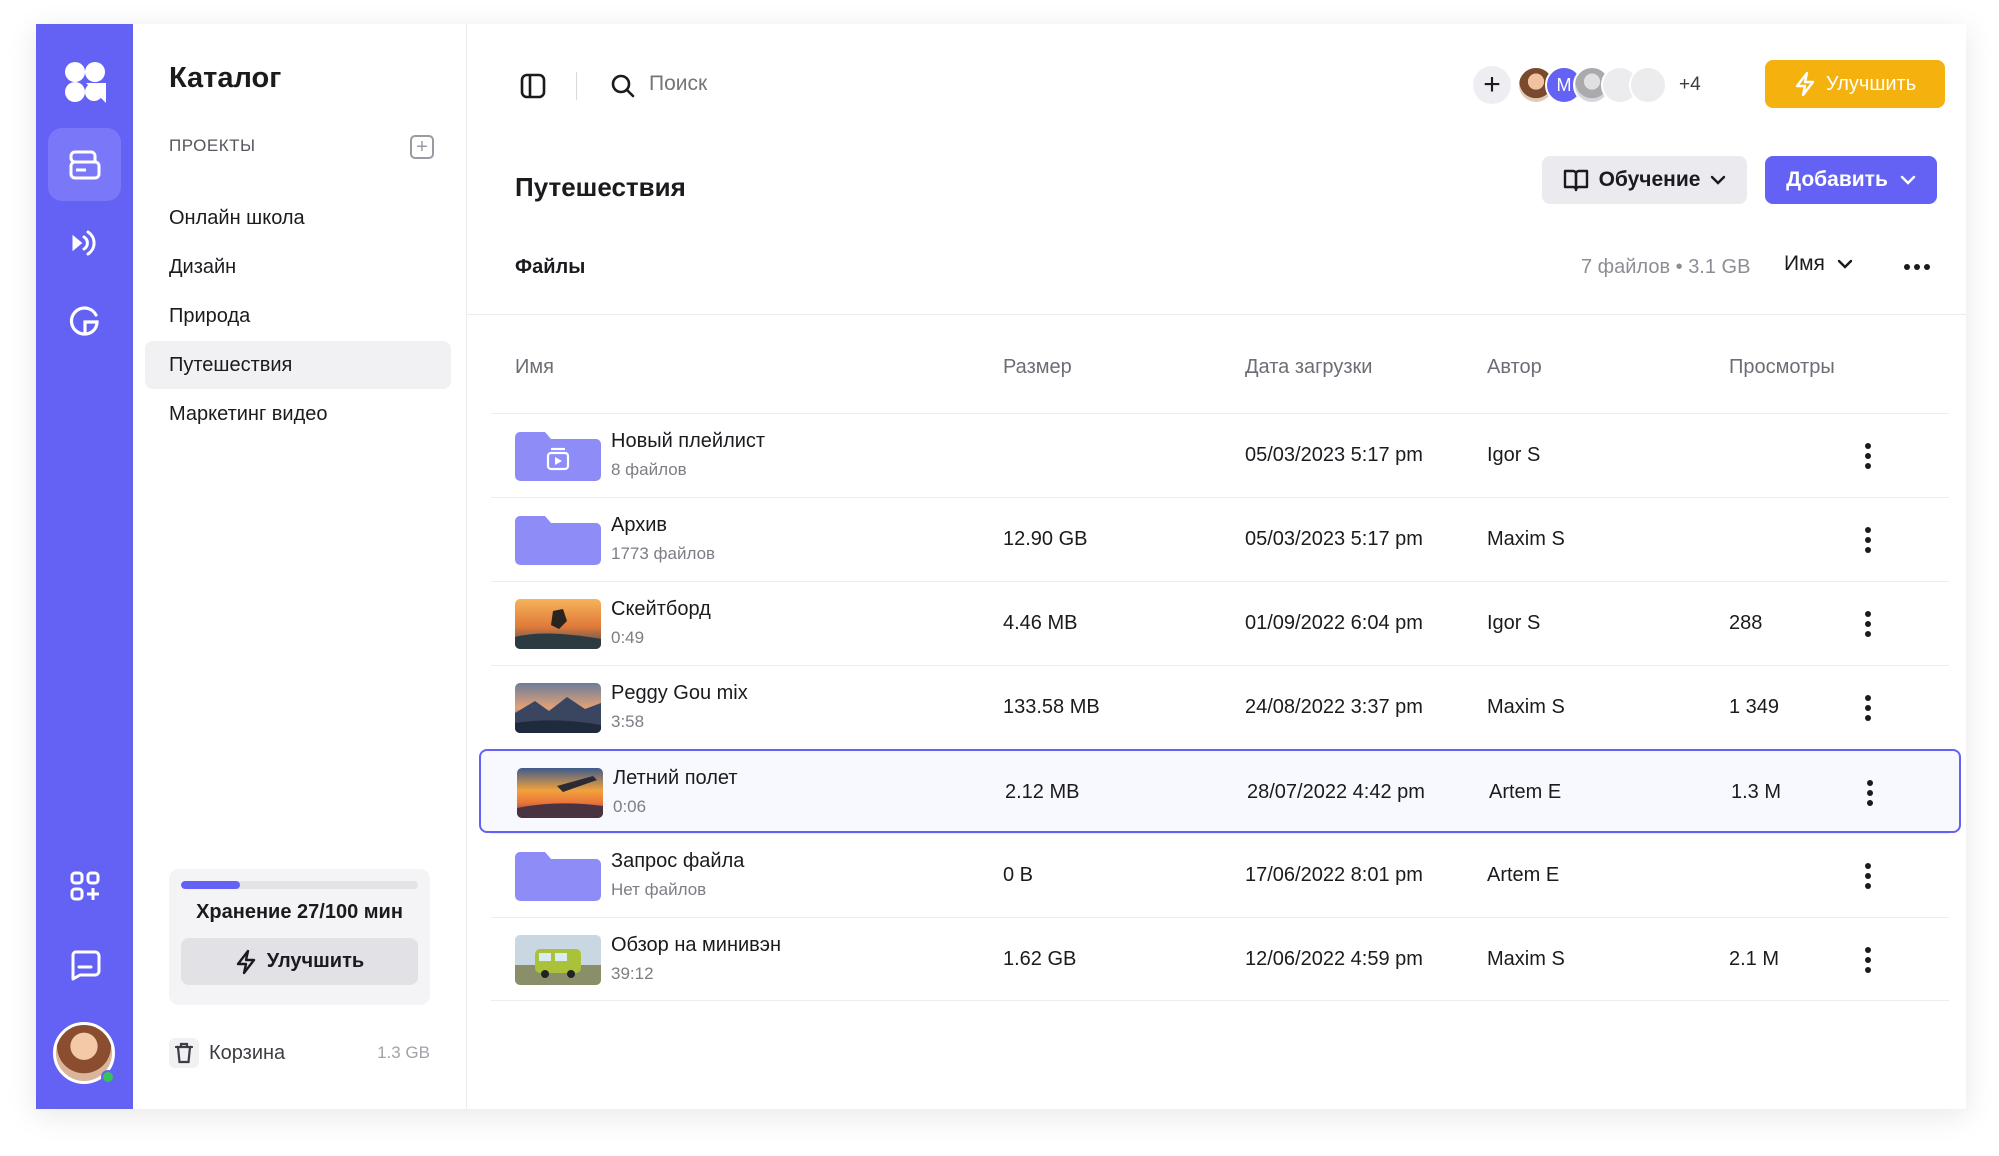 Image resolution: width=1999 pixels, height=1156 pixels. Describe the element at coordinates (84, 242) in the screenshot. I see `broadcast-icon` at that location.